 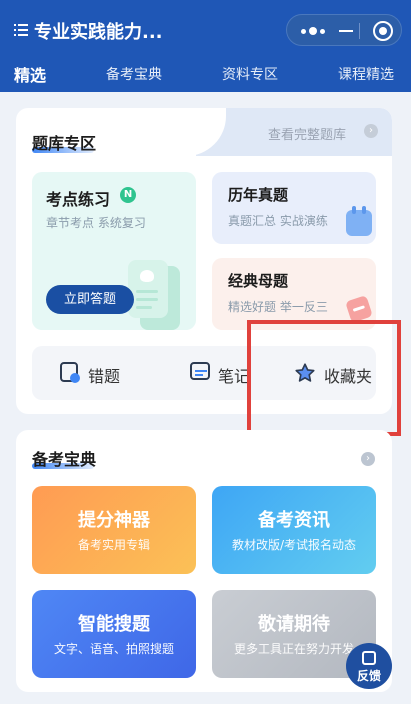 I want to click on tab-featured: 精选, so click(x=30, y=74).